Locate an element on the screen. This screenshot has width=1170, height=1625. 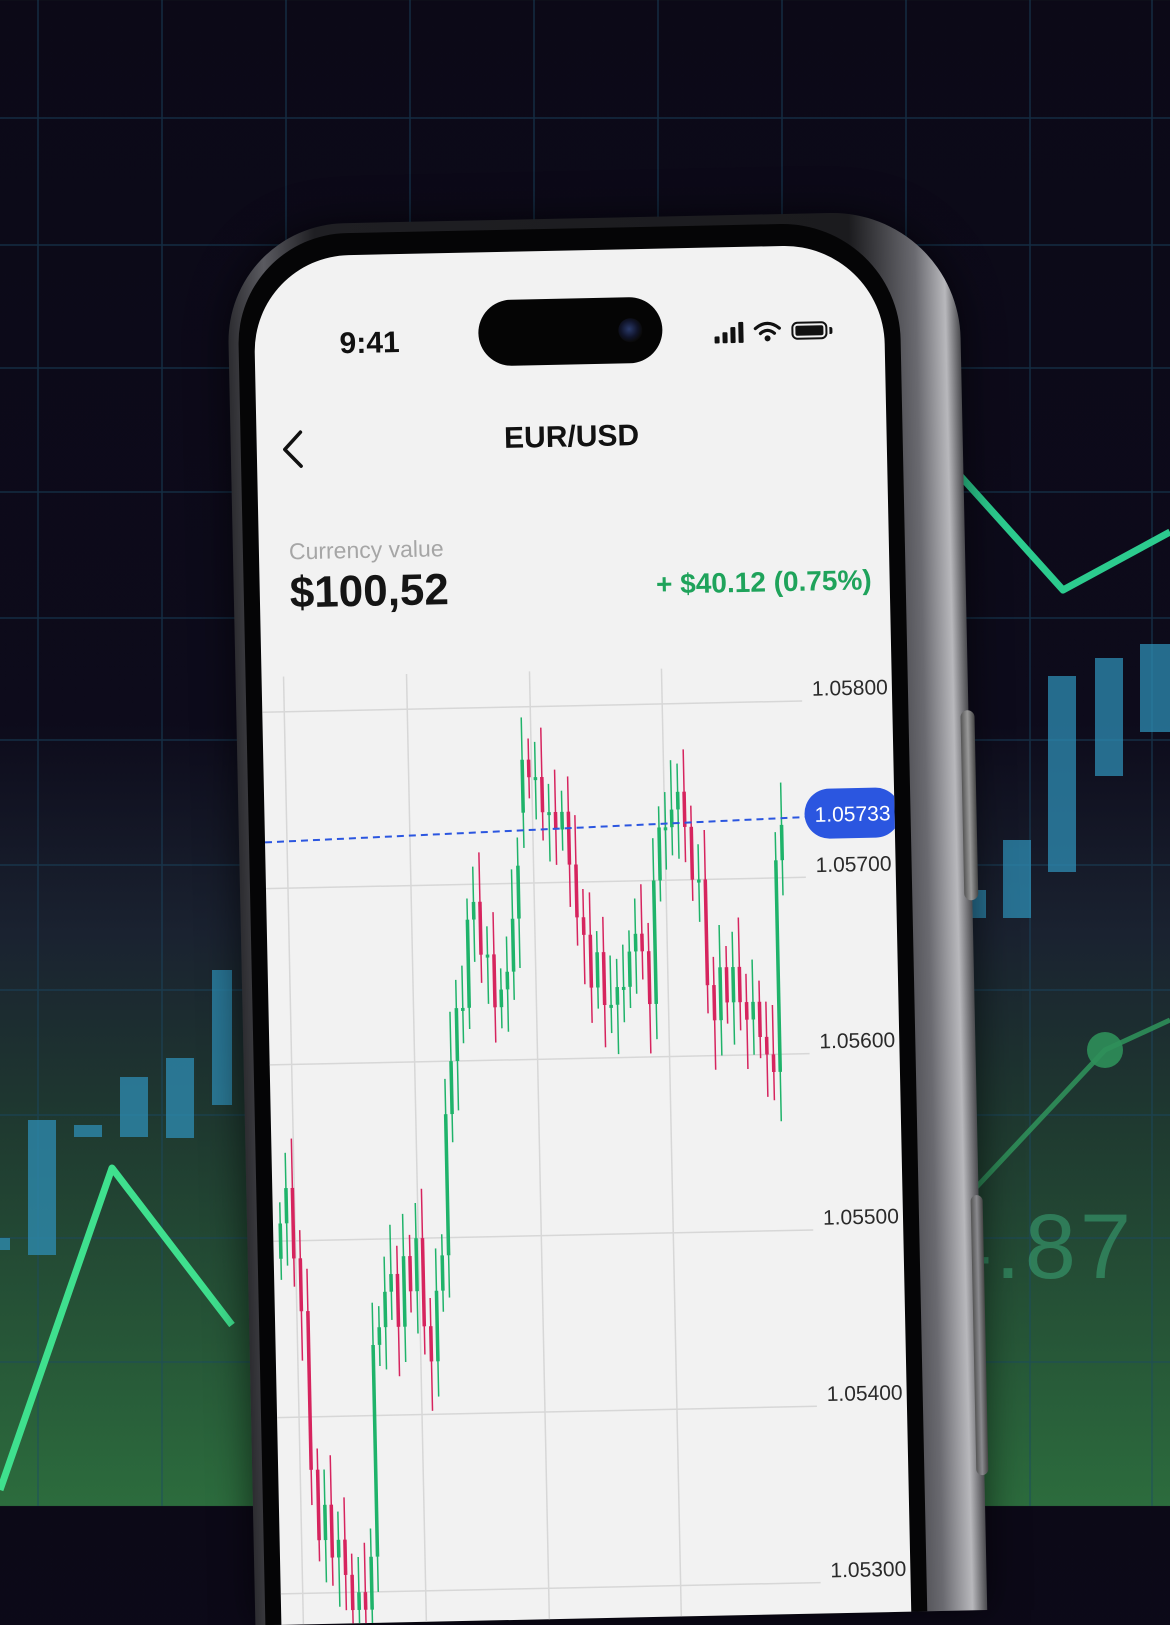
currency-value-label: Currency value is located at coordinates (366, 550).